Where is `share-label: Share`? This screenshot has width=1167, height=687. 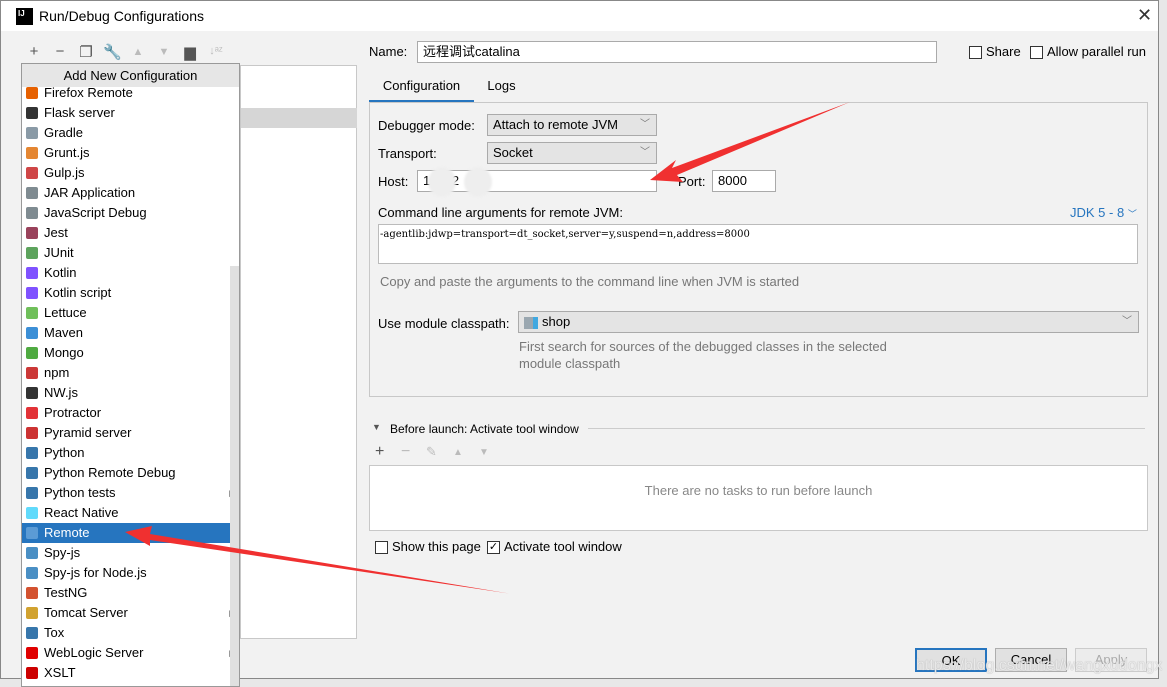 share-label: Share is located at coordinates (1003, 51).